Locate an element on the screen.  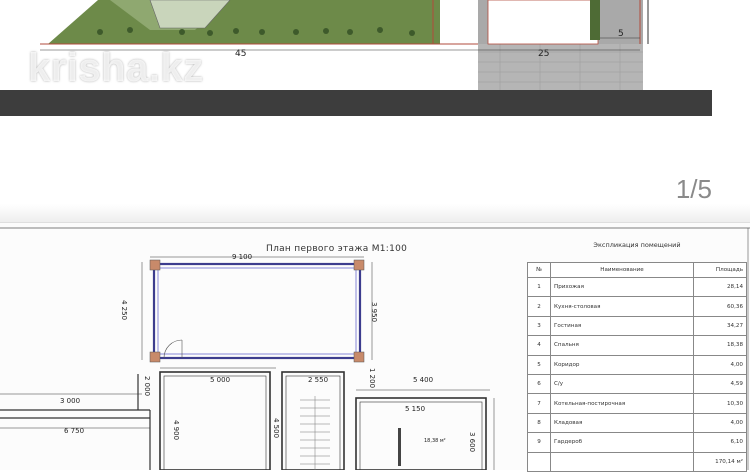
table-row: 8 Кладовая 4,00 is located at coordinates (637, 423).